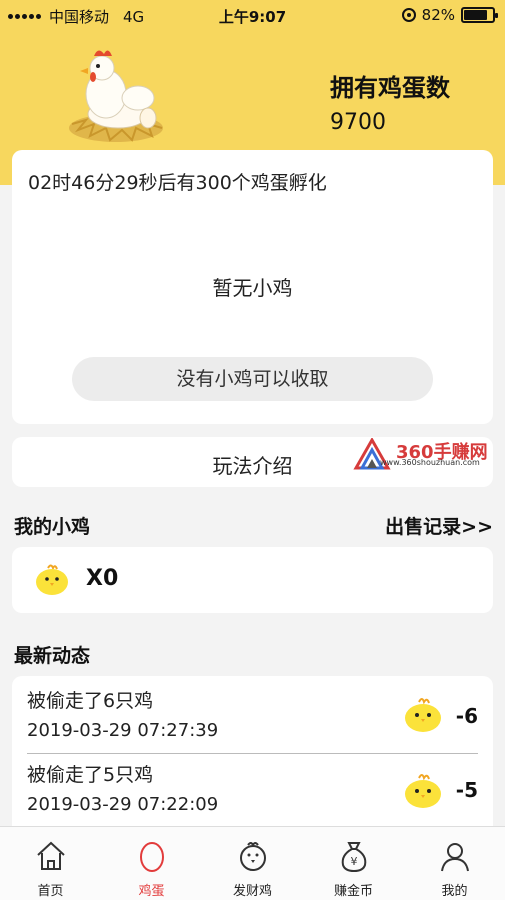 Image resolution: width=505 pixels, height=900 pixels. What do you see at coordinates (454, 857) in the screenshot?
I see `profile-icon` at bounding box center [454, 857].